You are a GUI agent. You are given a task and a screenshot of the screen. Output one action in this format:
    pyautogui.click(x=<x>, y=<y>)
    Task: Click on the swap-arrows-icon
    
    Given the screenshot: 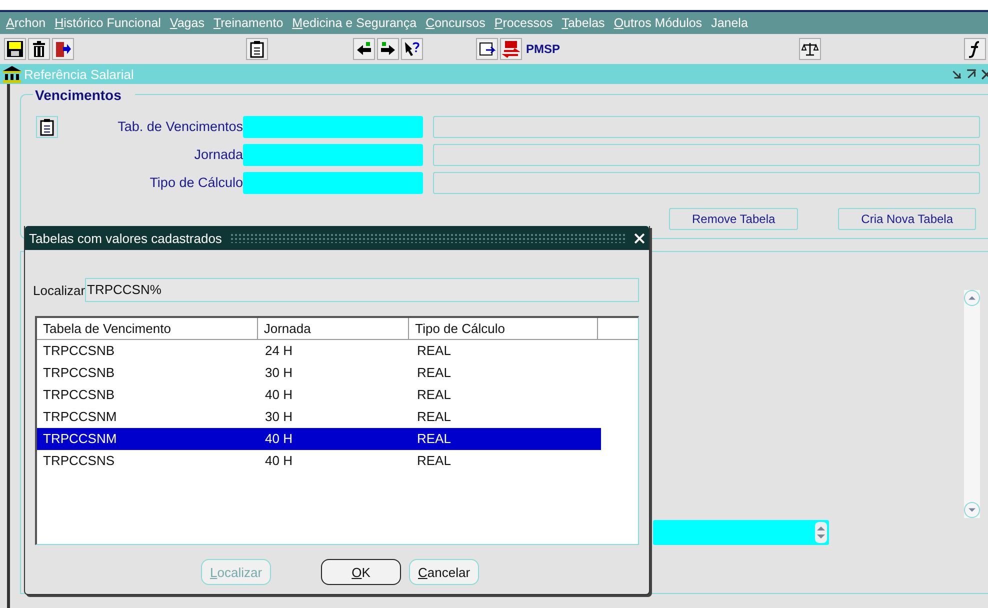 What is the action you would take?
    pyautogui.click(x=511, y=49)
    